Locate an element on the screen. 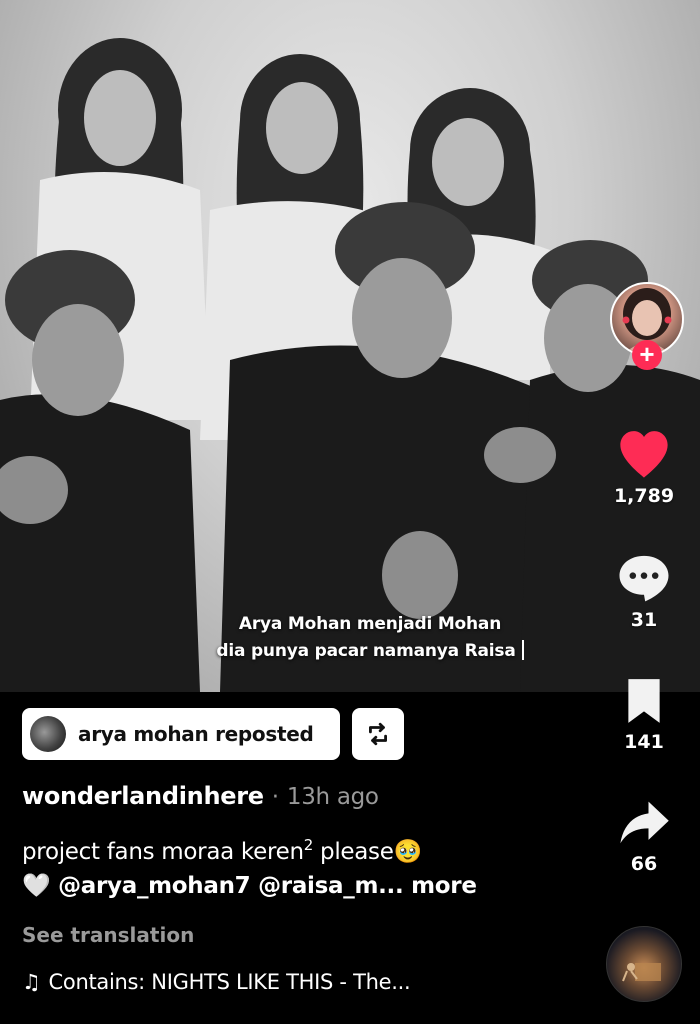  author-username: wonderlandinhere is located at coordinates (143, 796).